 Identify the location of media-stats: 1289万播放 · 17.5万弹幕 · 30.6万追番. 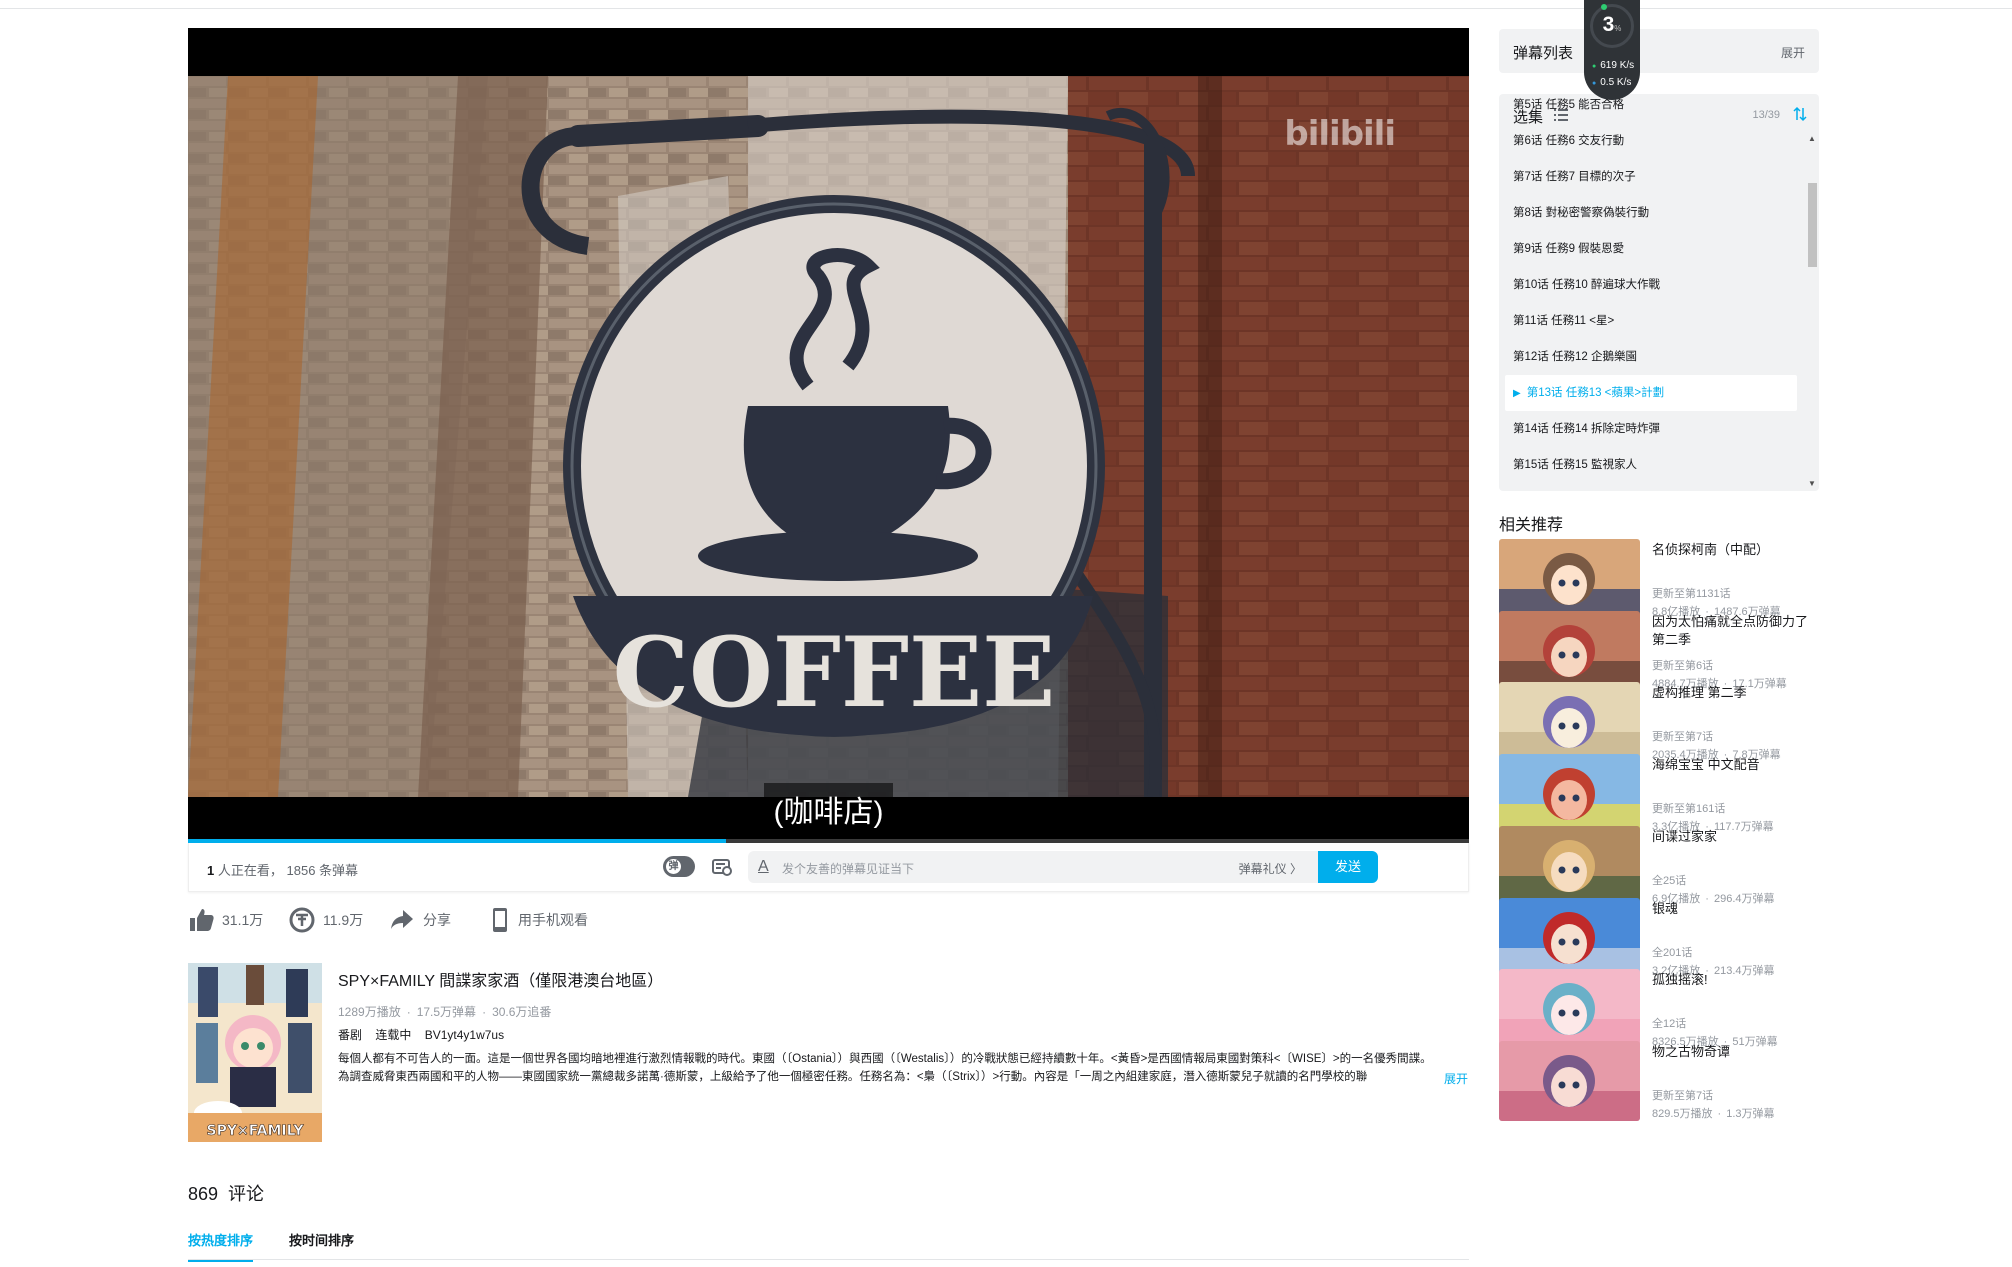
(445, 1012).